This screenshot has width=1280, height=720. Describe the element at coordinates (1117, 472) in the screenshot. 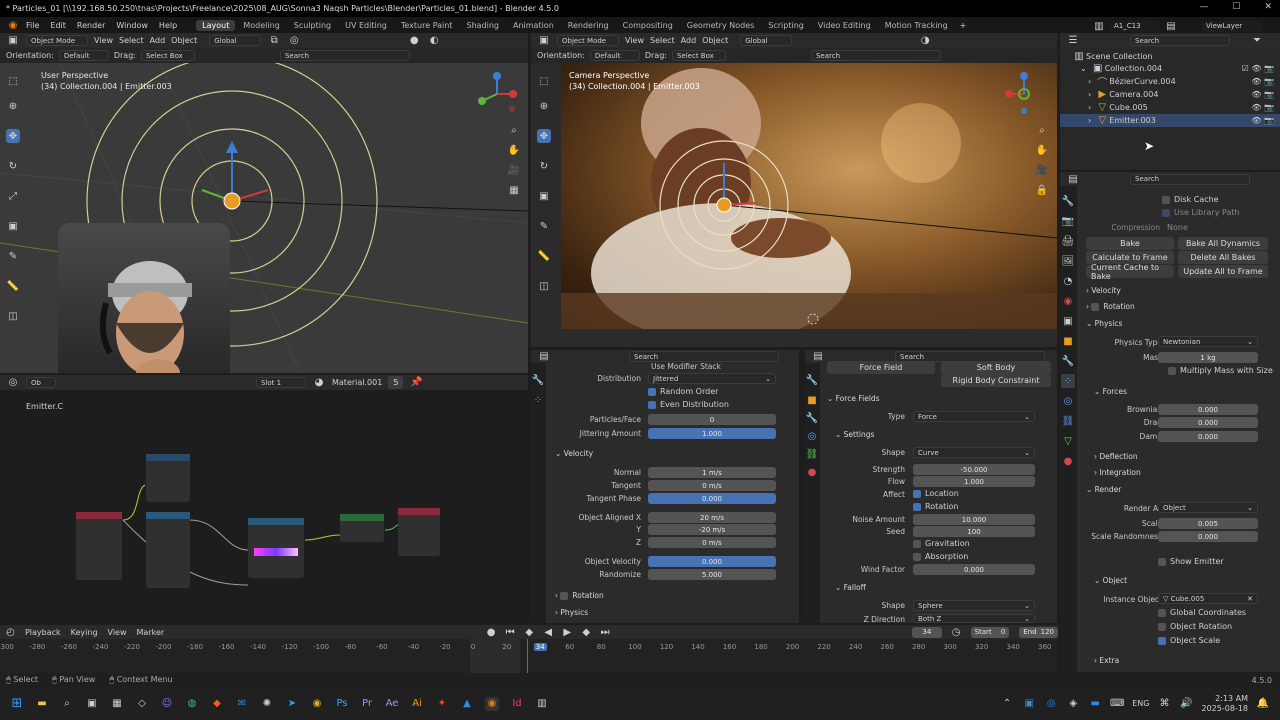

I see `integration-section: › Integration` at that location.